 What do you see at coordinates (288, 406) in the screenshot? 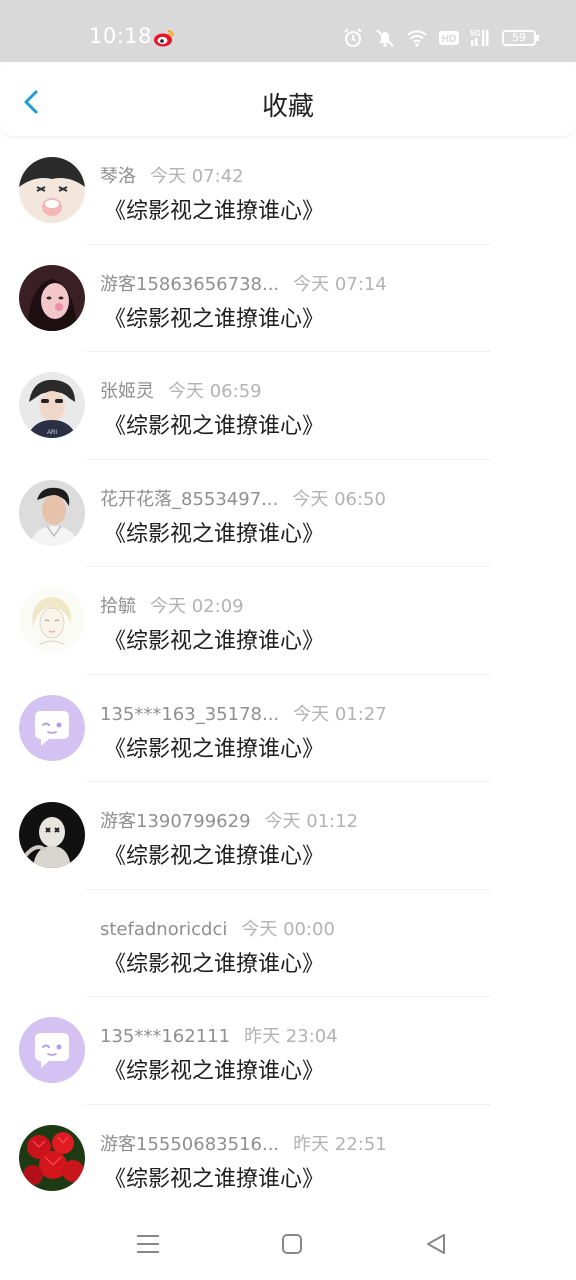
I see `list-item: ARI 张姬灵 今天 06:59 《综影视之谁撩谁心》` at bounding box center [288, 406].